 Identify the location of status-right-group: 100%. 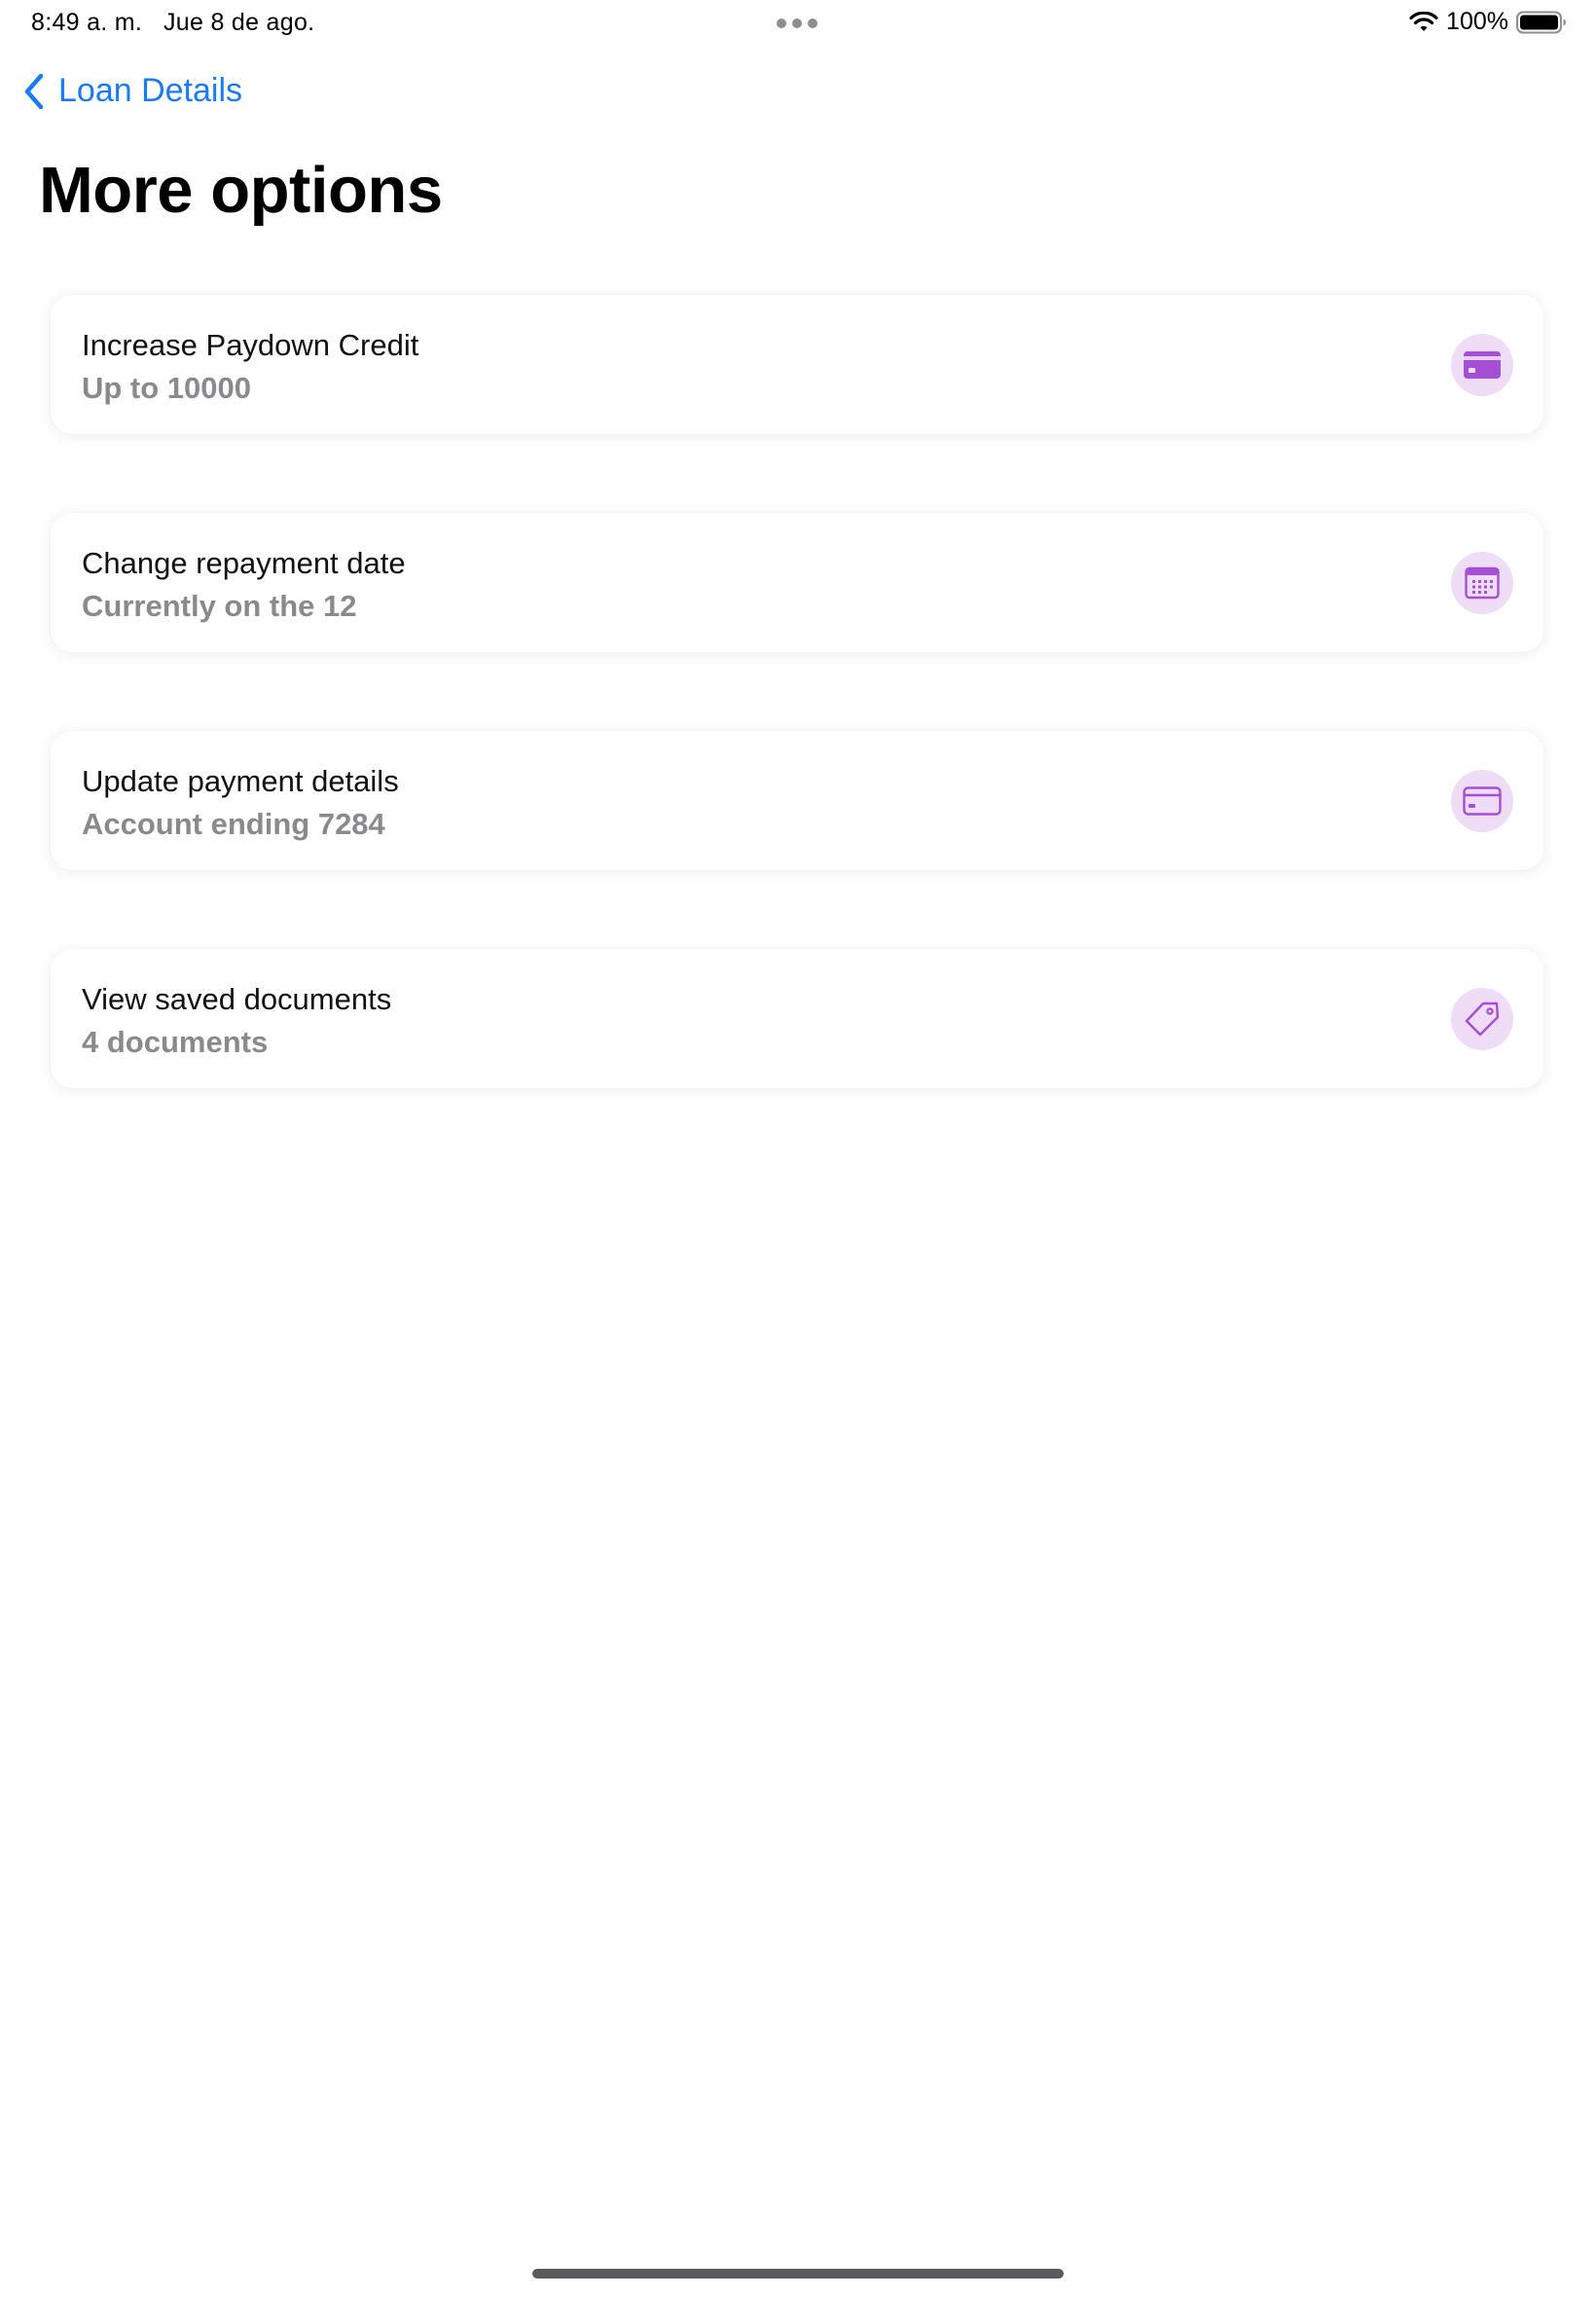
(1488, 22).